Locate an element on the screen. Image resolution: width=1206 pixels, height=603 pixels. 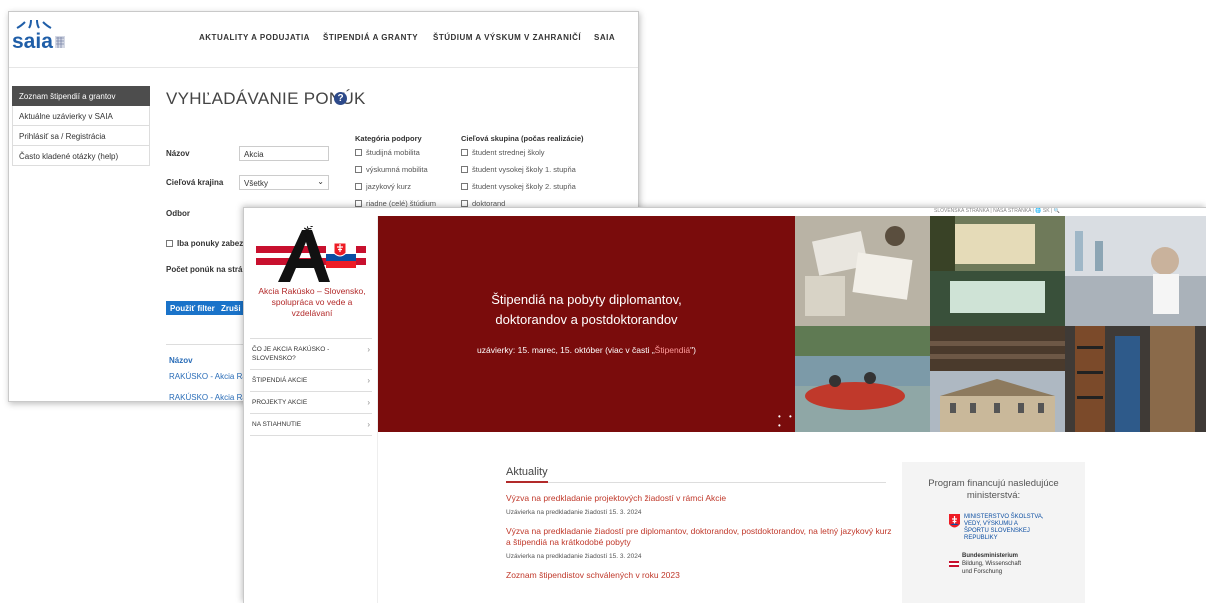
photo-reading is located at coordinates (997, 243).